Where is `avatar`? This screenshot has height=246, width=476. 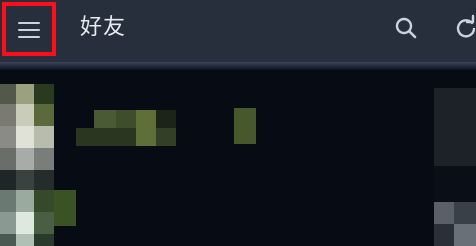 avatar is located at coordinates (38, 165).